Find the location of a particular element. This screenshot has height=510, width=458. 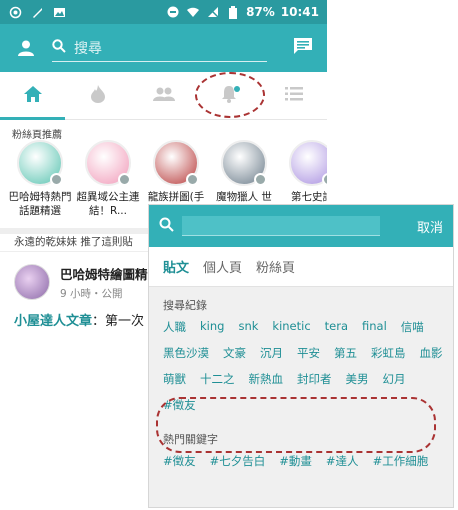

search-tab: 個人頁 is located at coordinates (222, 266).